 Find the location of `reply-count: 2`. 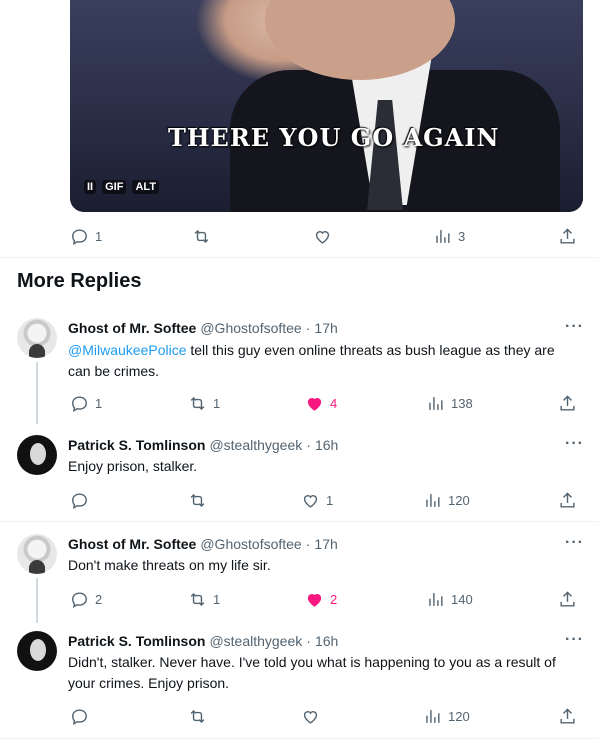

reply-count: 2 is located at coordinates (99, 599).